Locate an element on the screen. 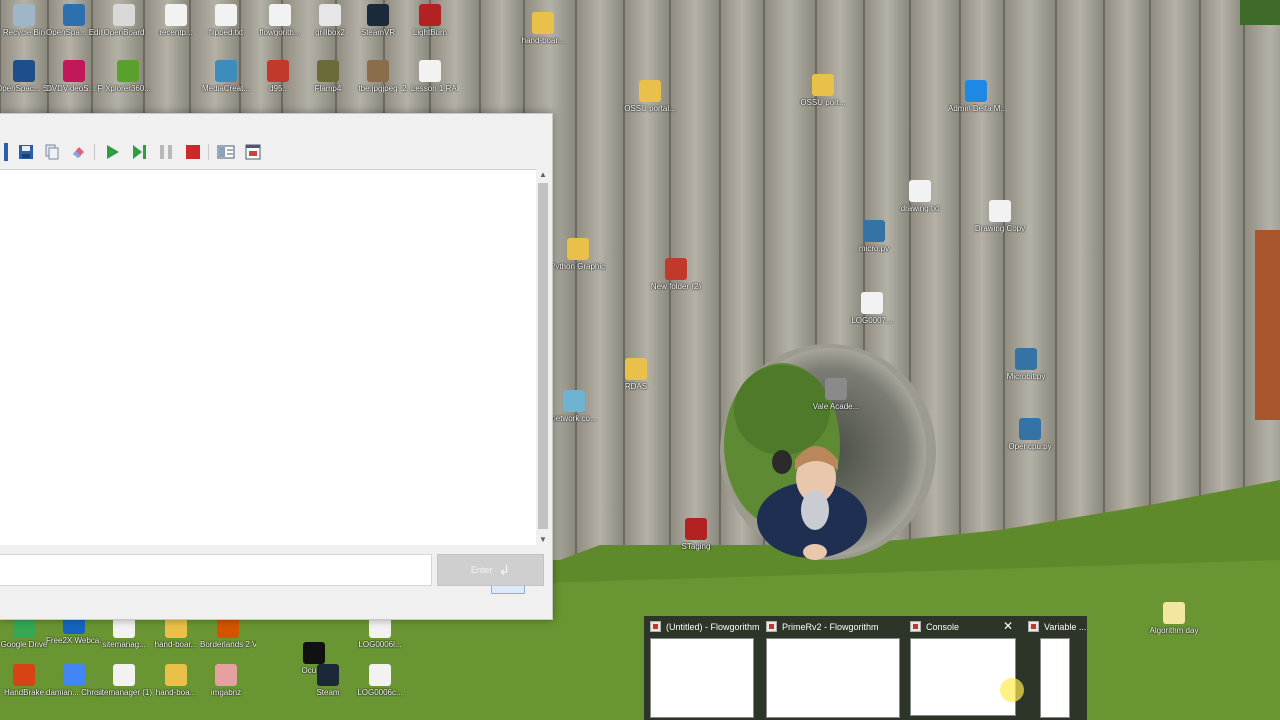 This screenshot has height=720, width=1280. desktop-icon-bottom-6: HandBrake is located at coordinates (26, 680).